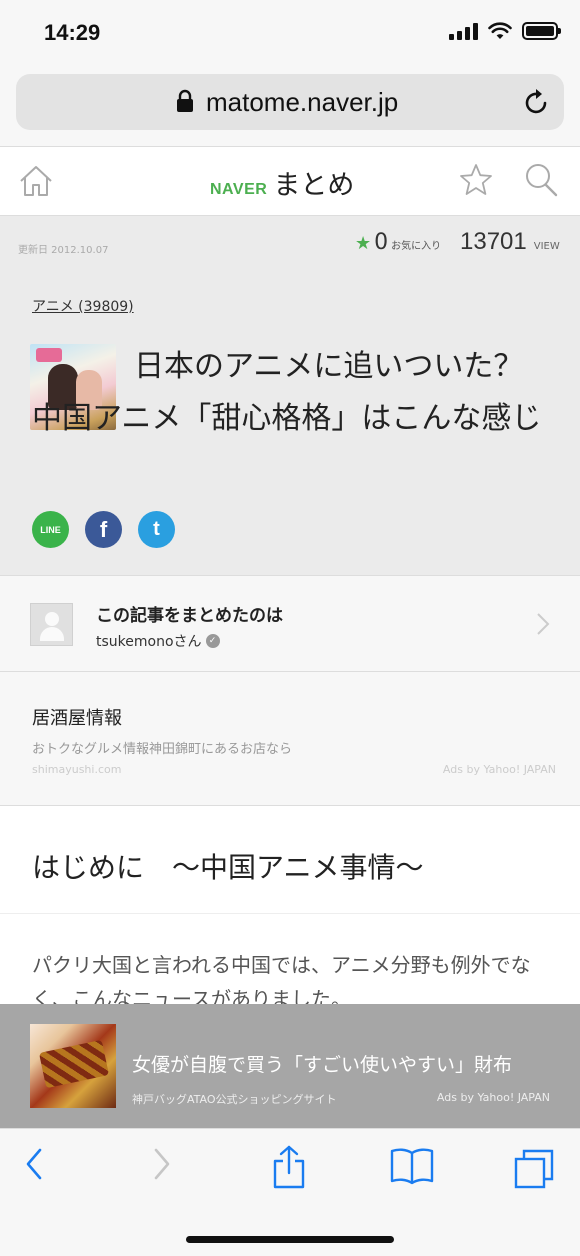  Describe the element at coordinates (83, 306) in the screenshot. I see `category-link: アニメ (39809)` at that location.